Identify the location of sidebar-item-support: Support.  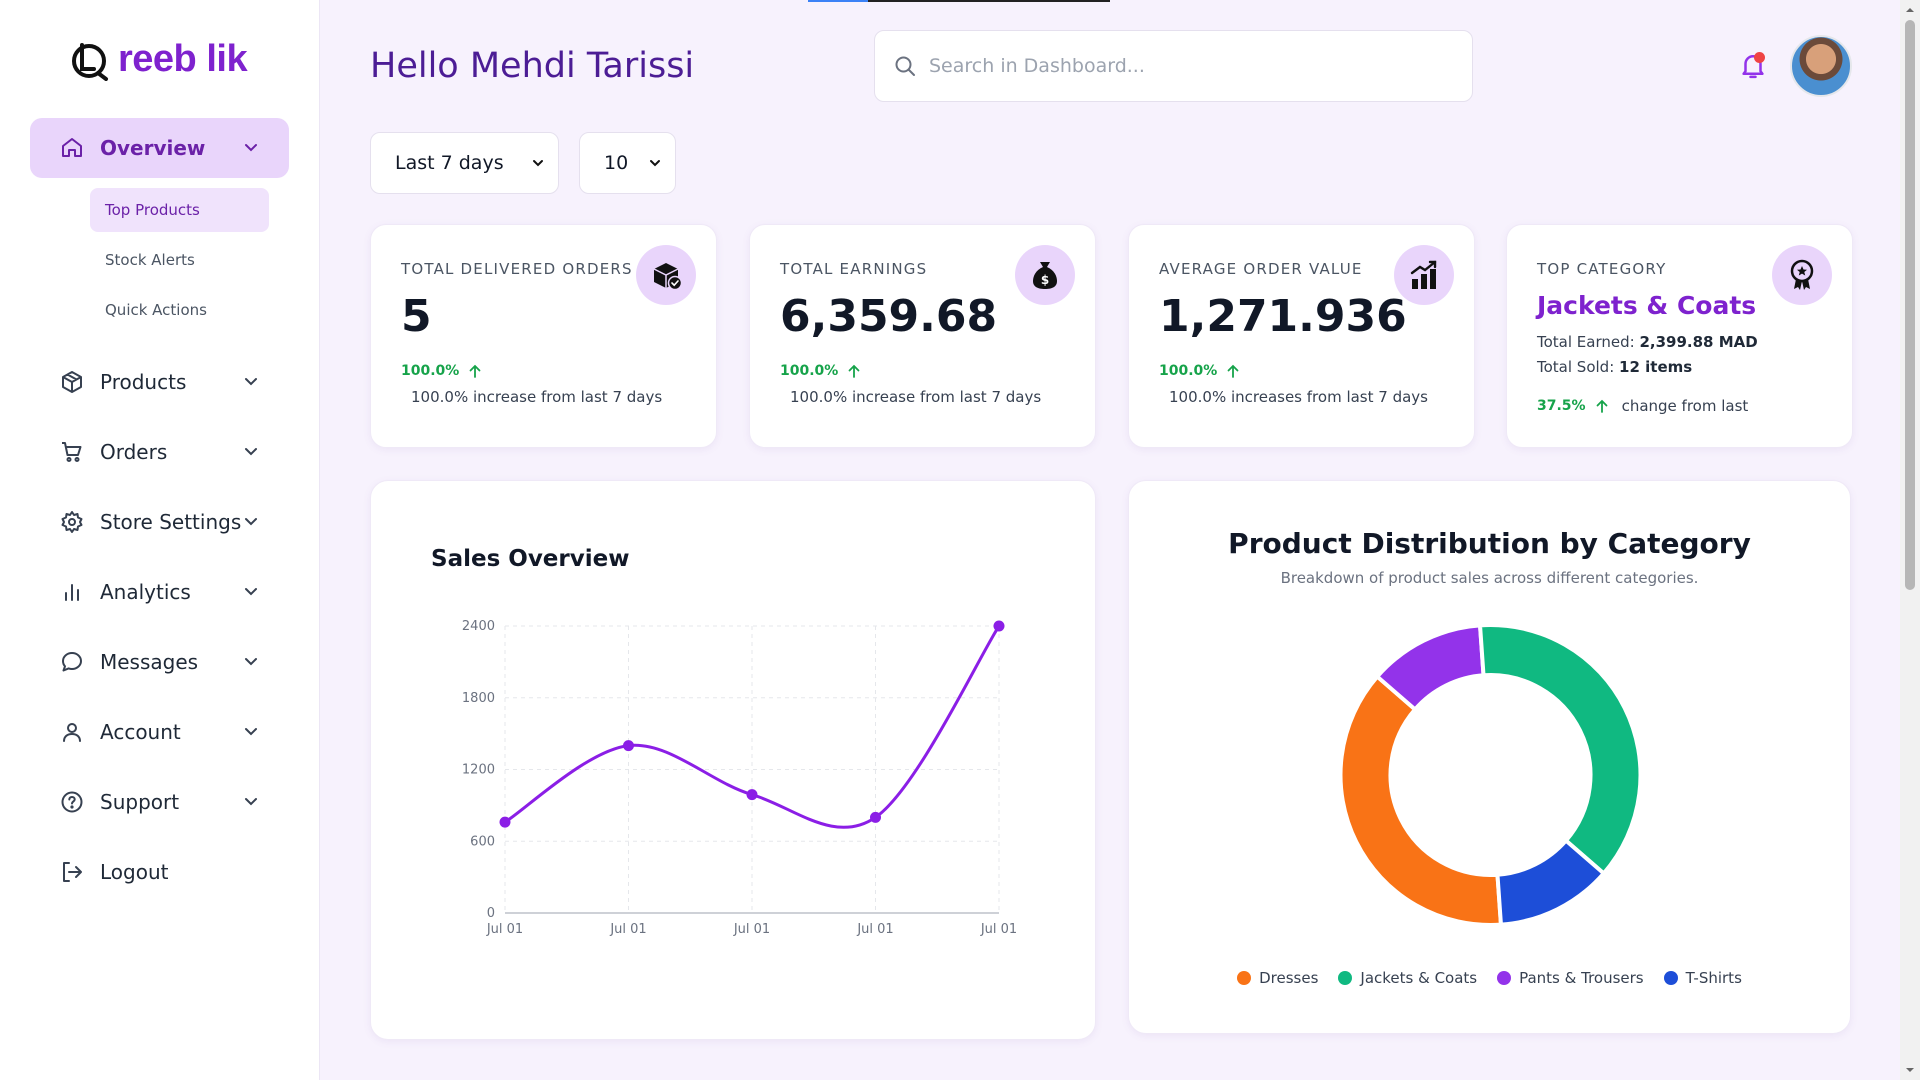
(159, 802).